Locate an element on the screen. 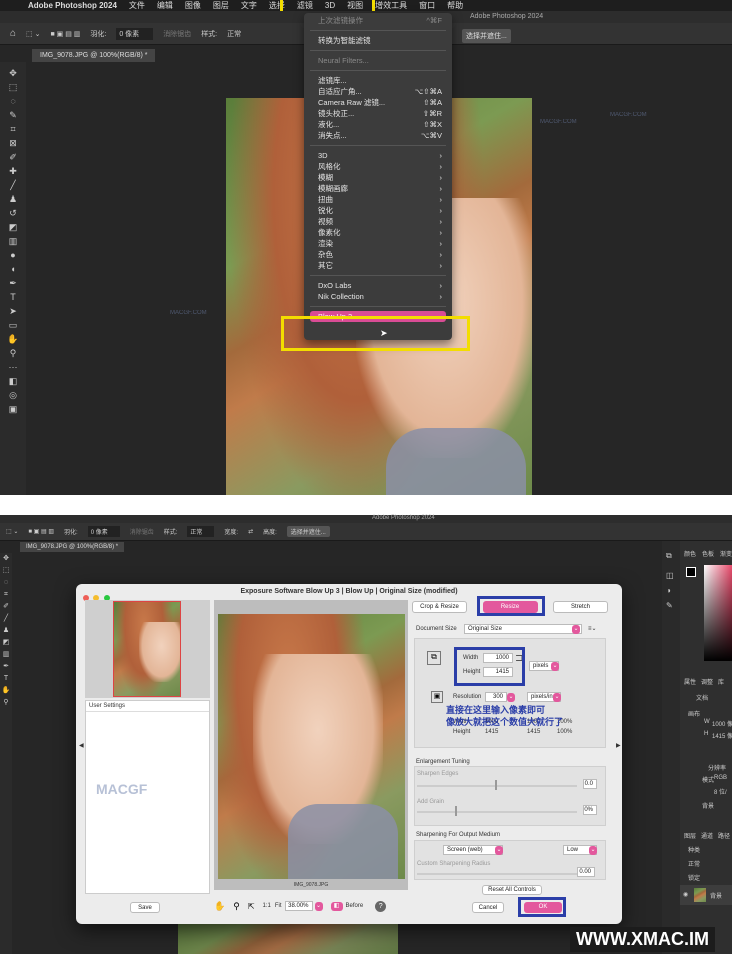 This screenshot has width=732, height=954. reset-all-button: Reset All Controls is located at coordinates (512, 890).